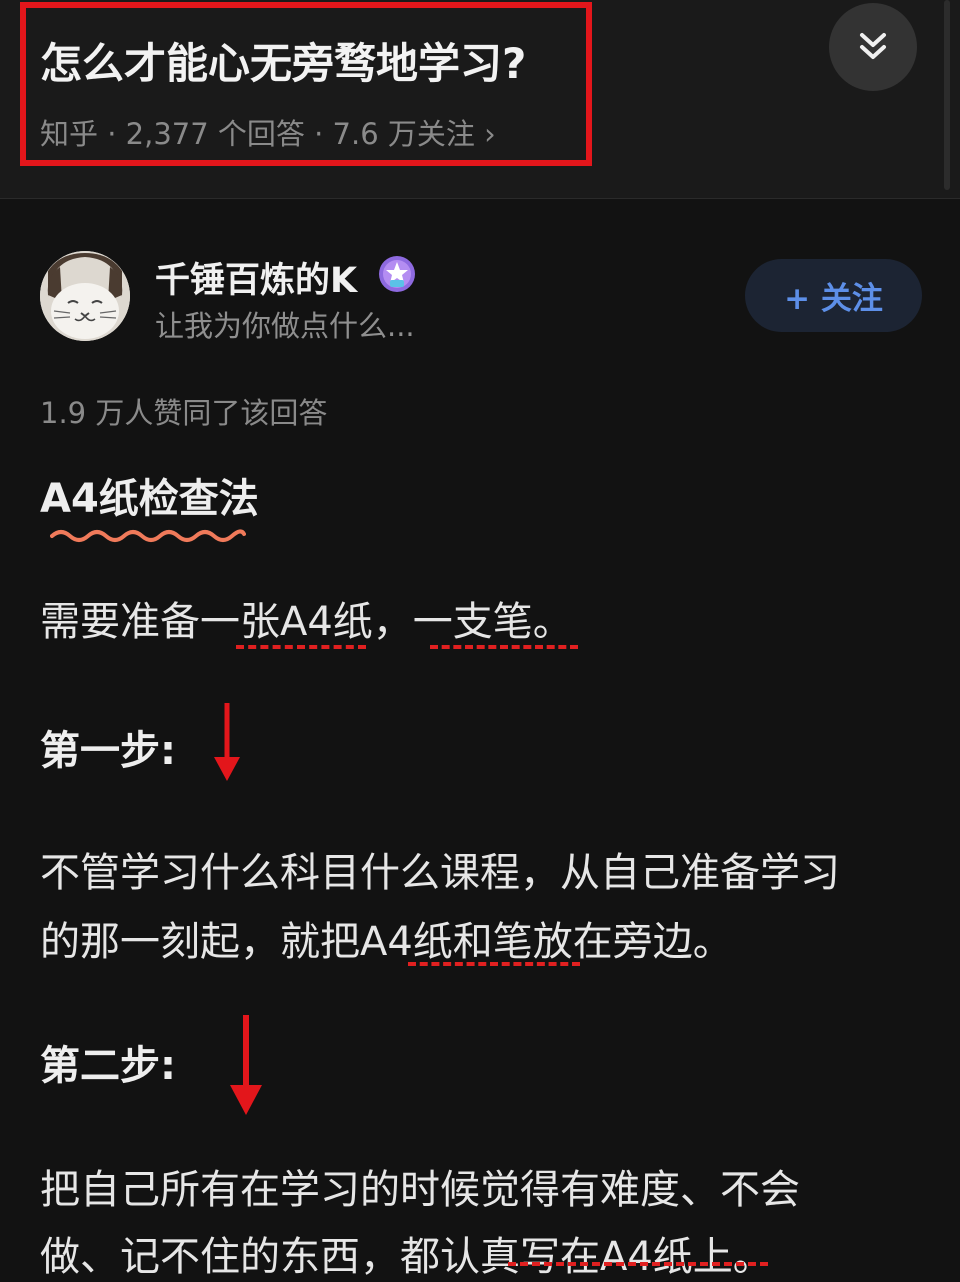  Describe the element at coordinates (184, 413) in the screenshot. I see `upvote-count: 1.9 万人赞同了该回答` at that location.